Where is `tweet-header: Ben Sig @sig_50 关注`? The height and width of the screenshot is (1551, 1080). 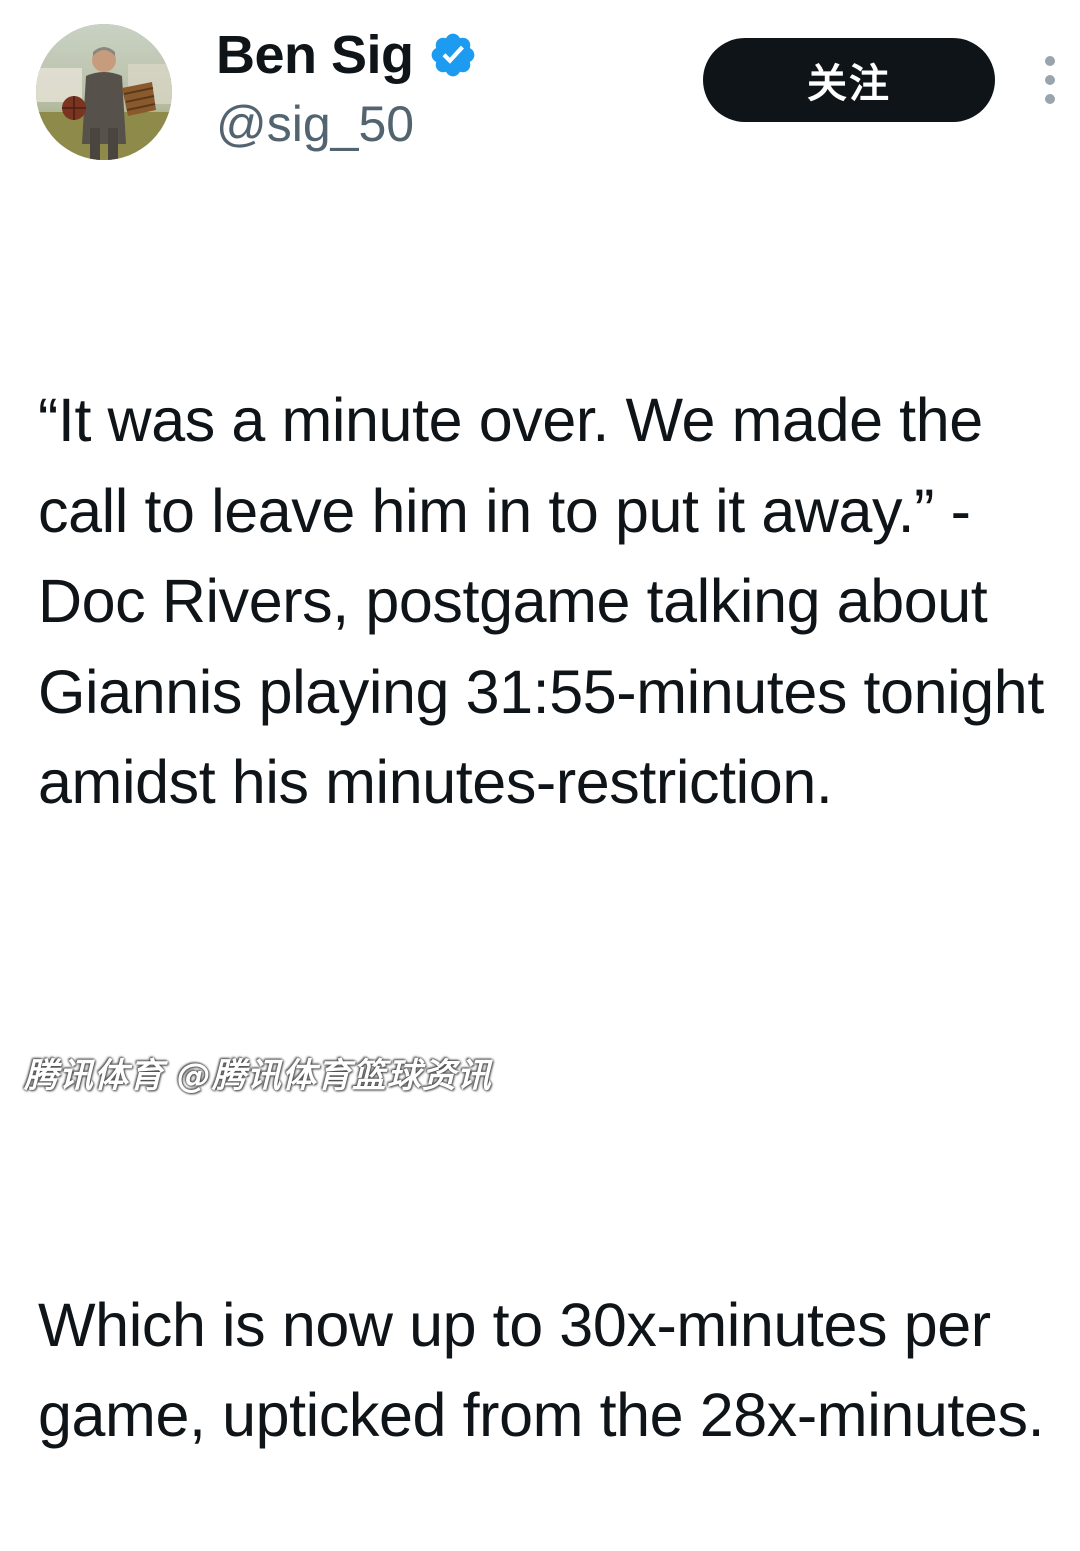 tweet-header: Ben Sig @sig_50 关注 is located at coordinates (540, 85).